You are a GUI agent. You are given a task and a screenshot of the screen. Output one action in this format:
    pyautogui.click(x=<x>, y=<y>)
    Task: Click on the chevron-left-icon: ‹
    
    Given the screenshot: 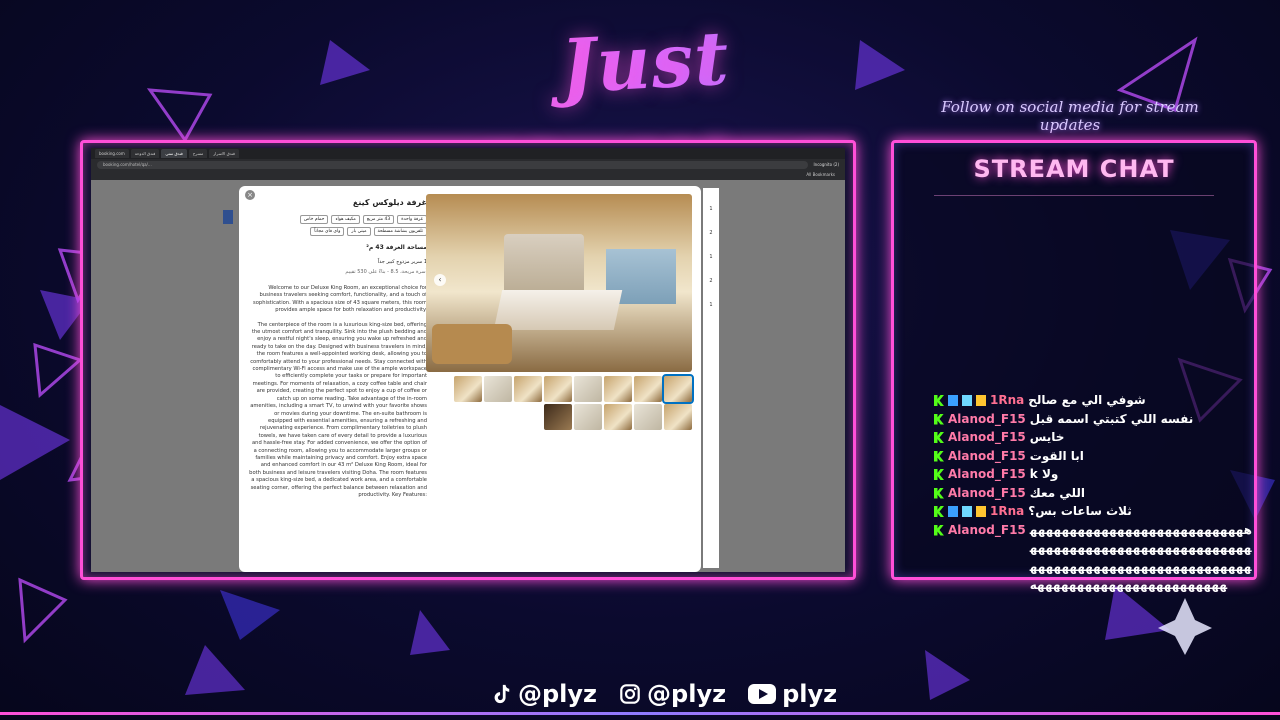 What is the action you would take?
    pyautogui.click(x=440, y=280)
    